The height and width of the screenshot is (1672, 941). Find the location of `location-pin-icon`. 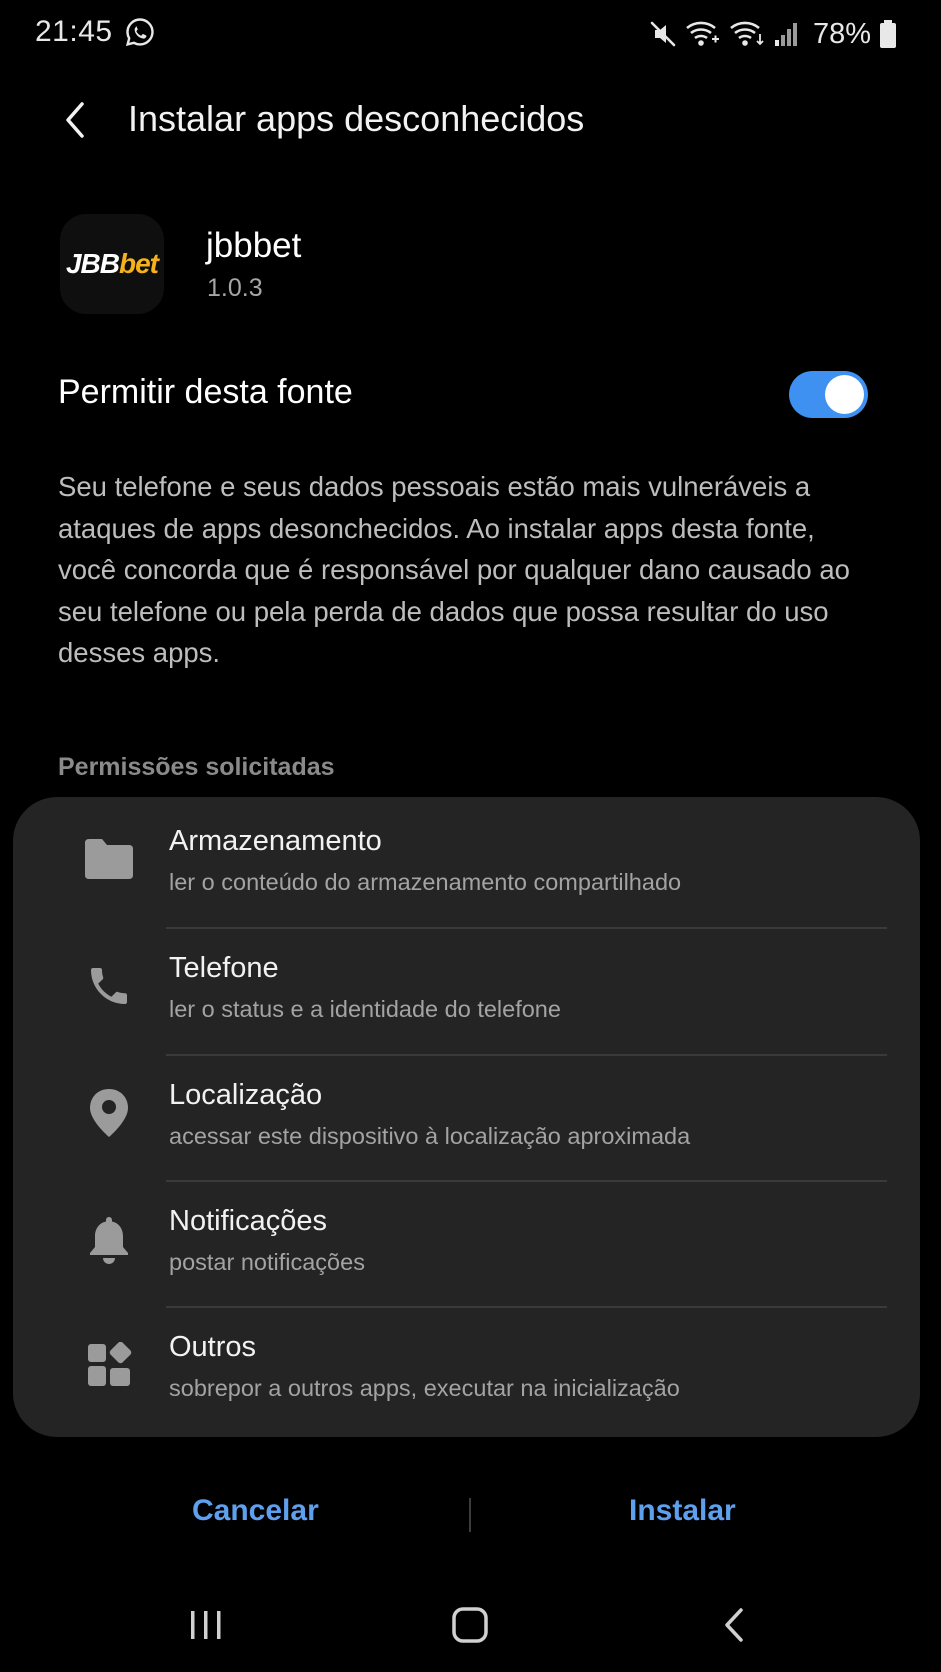

location-pin-icon is located at coordinates (109, 1113).